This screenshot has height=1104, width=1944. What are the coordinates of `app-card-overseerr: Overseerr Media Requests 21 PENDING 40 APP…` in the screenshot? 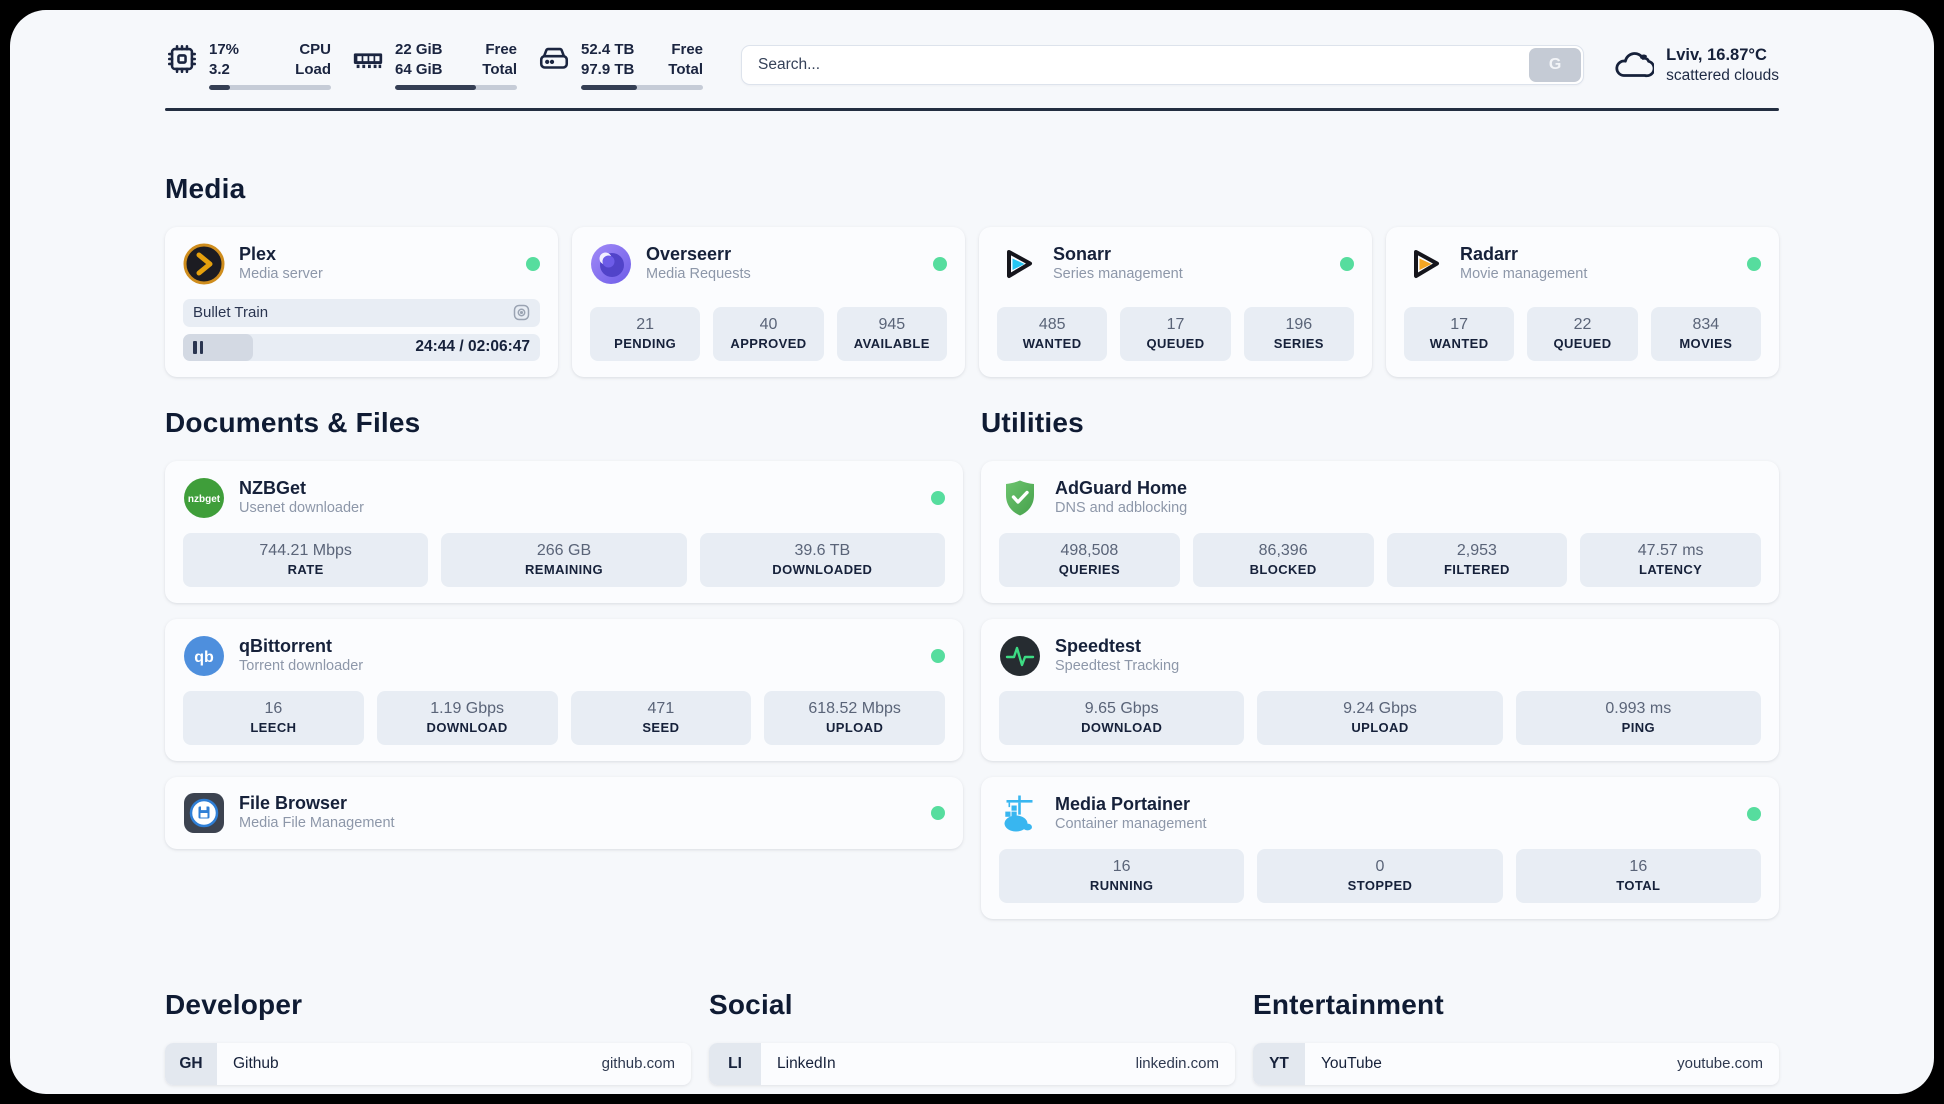 It's located at (768, 301).